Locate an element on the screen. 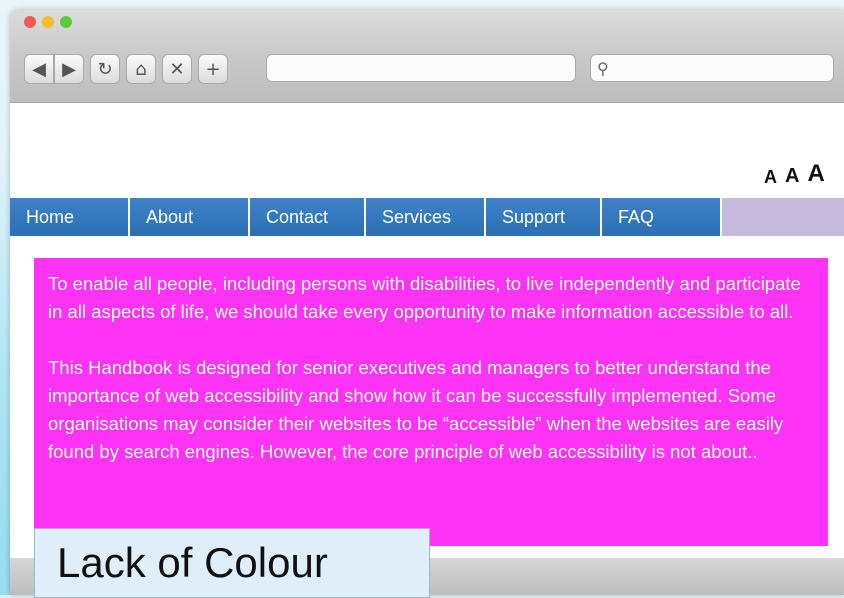  nav-contact: Contact is located at coordinates (308, 217).